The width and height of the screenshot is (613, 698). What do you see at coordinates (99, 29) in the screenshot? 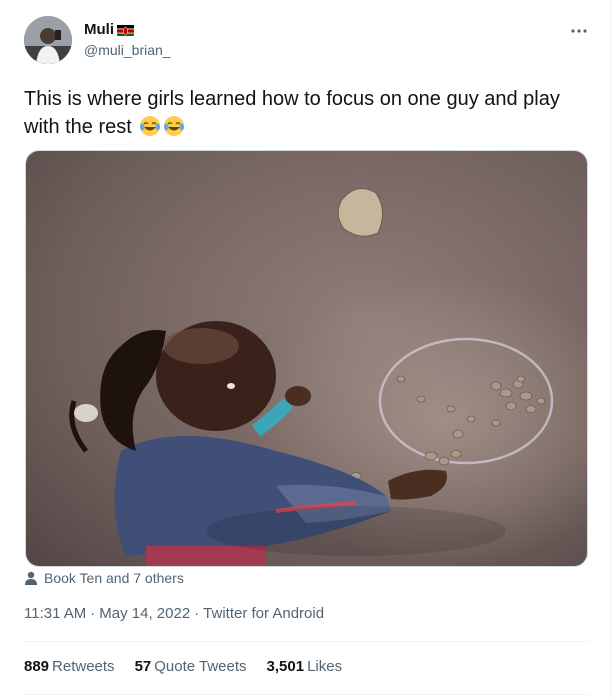
I see `display-name: Muli` at bounding box center [99, 29].